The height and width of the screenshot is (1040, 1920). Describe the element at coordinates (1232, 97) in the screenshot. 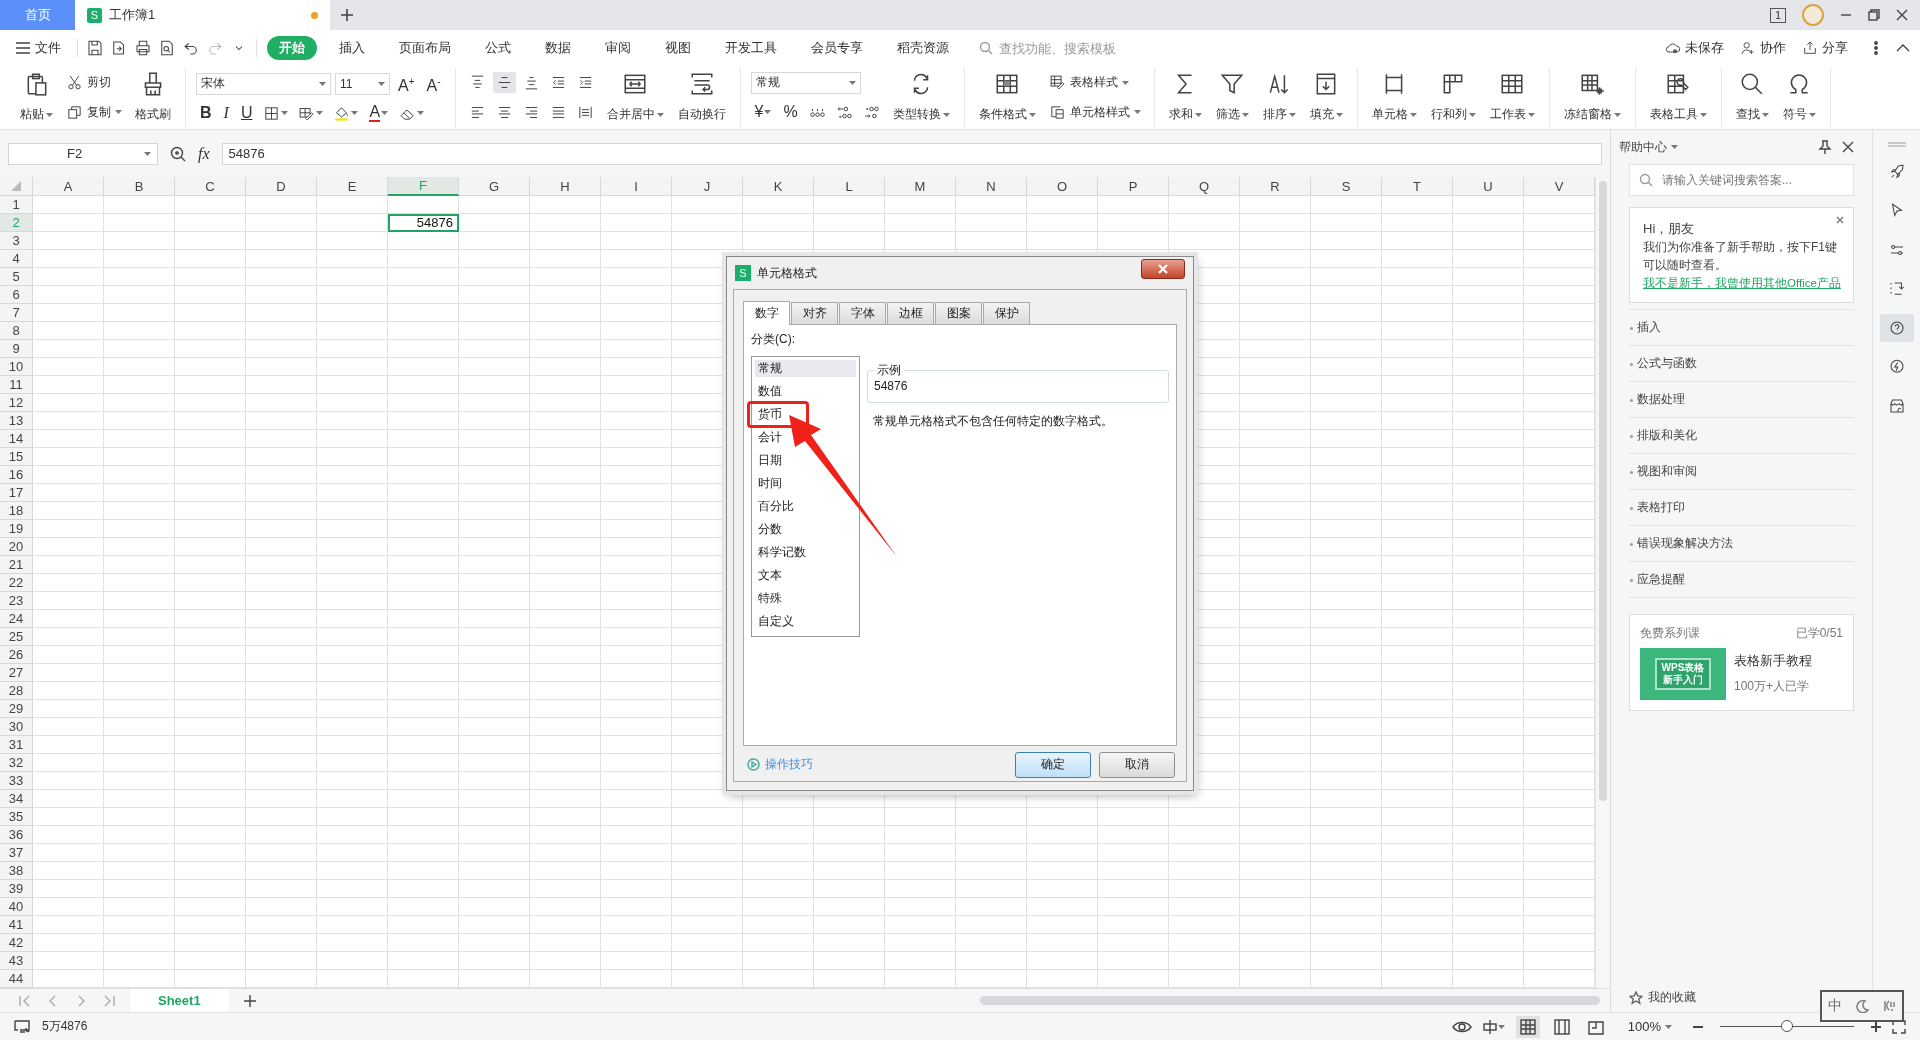

I see `filter-button: 筛选` at that location.